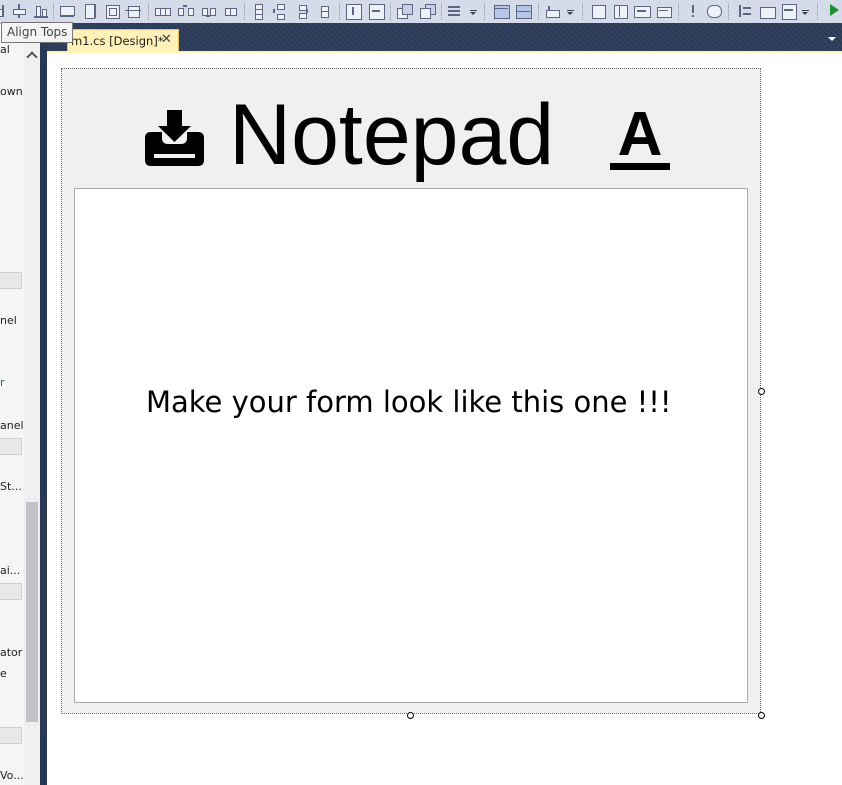 This screenshot has width=842, height=785. What do you see at coordinates (37, 32) in the screenshot?
I see `align-tops-tooltip: Align Tops` at bounding box center [37, 32].